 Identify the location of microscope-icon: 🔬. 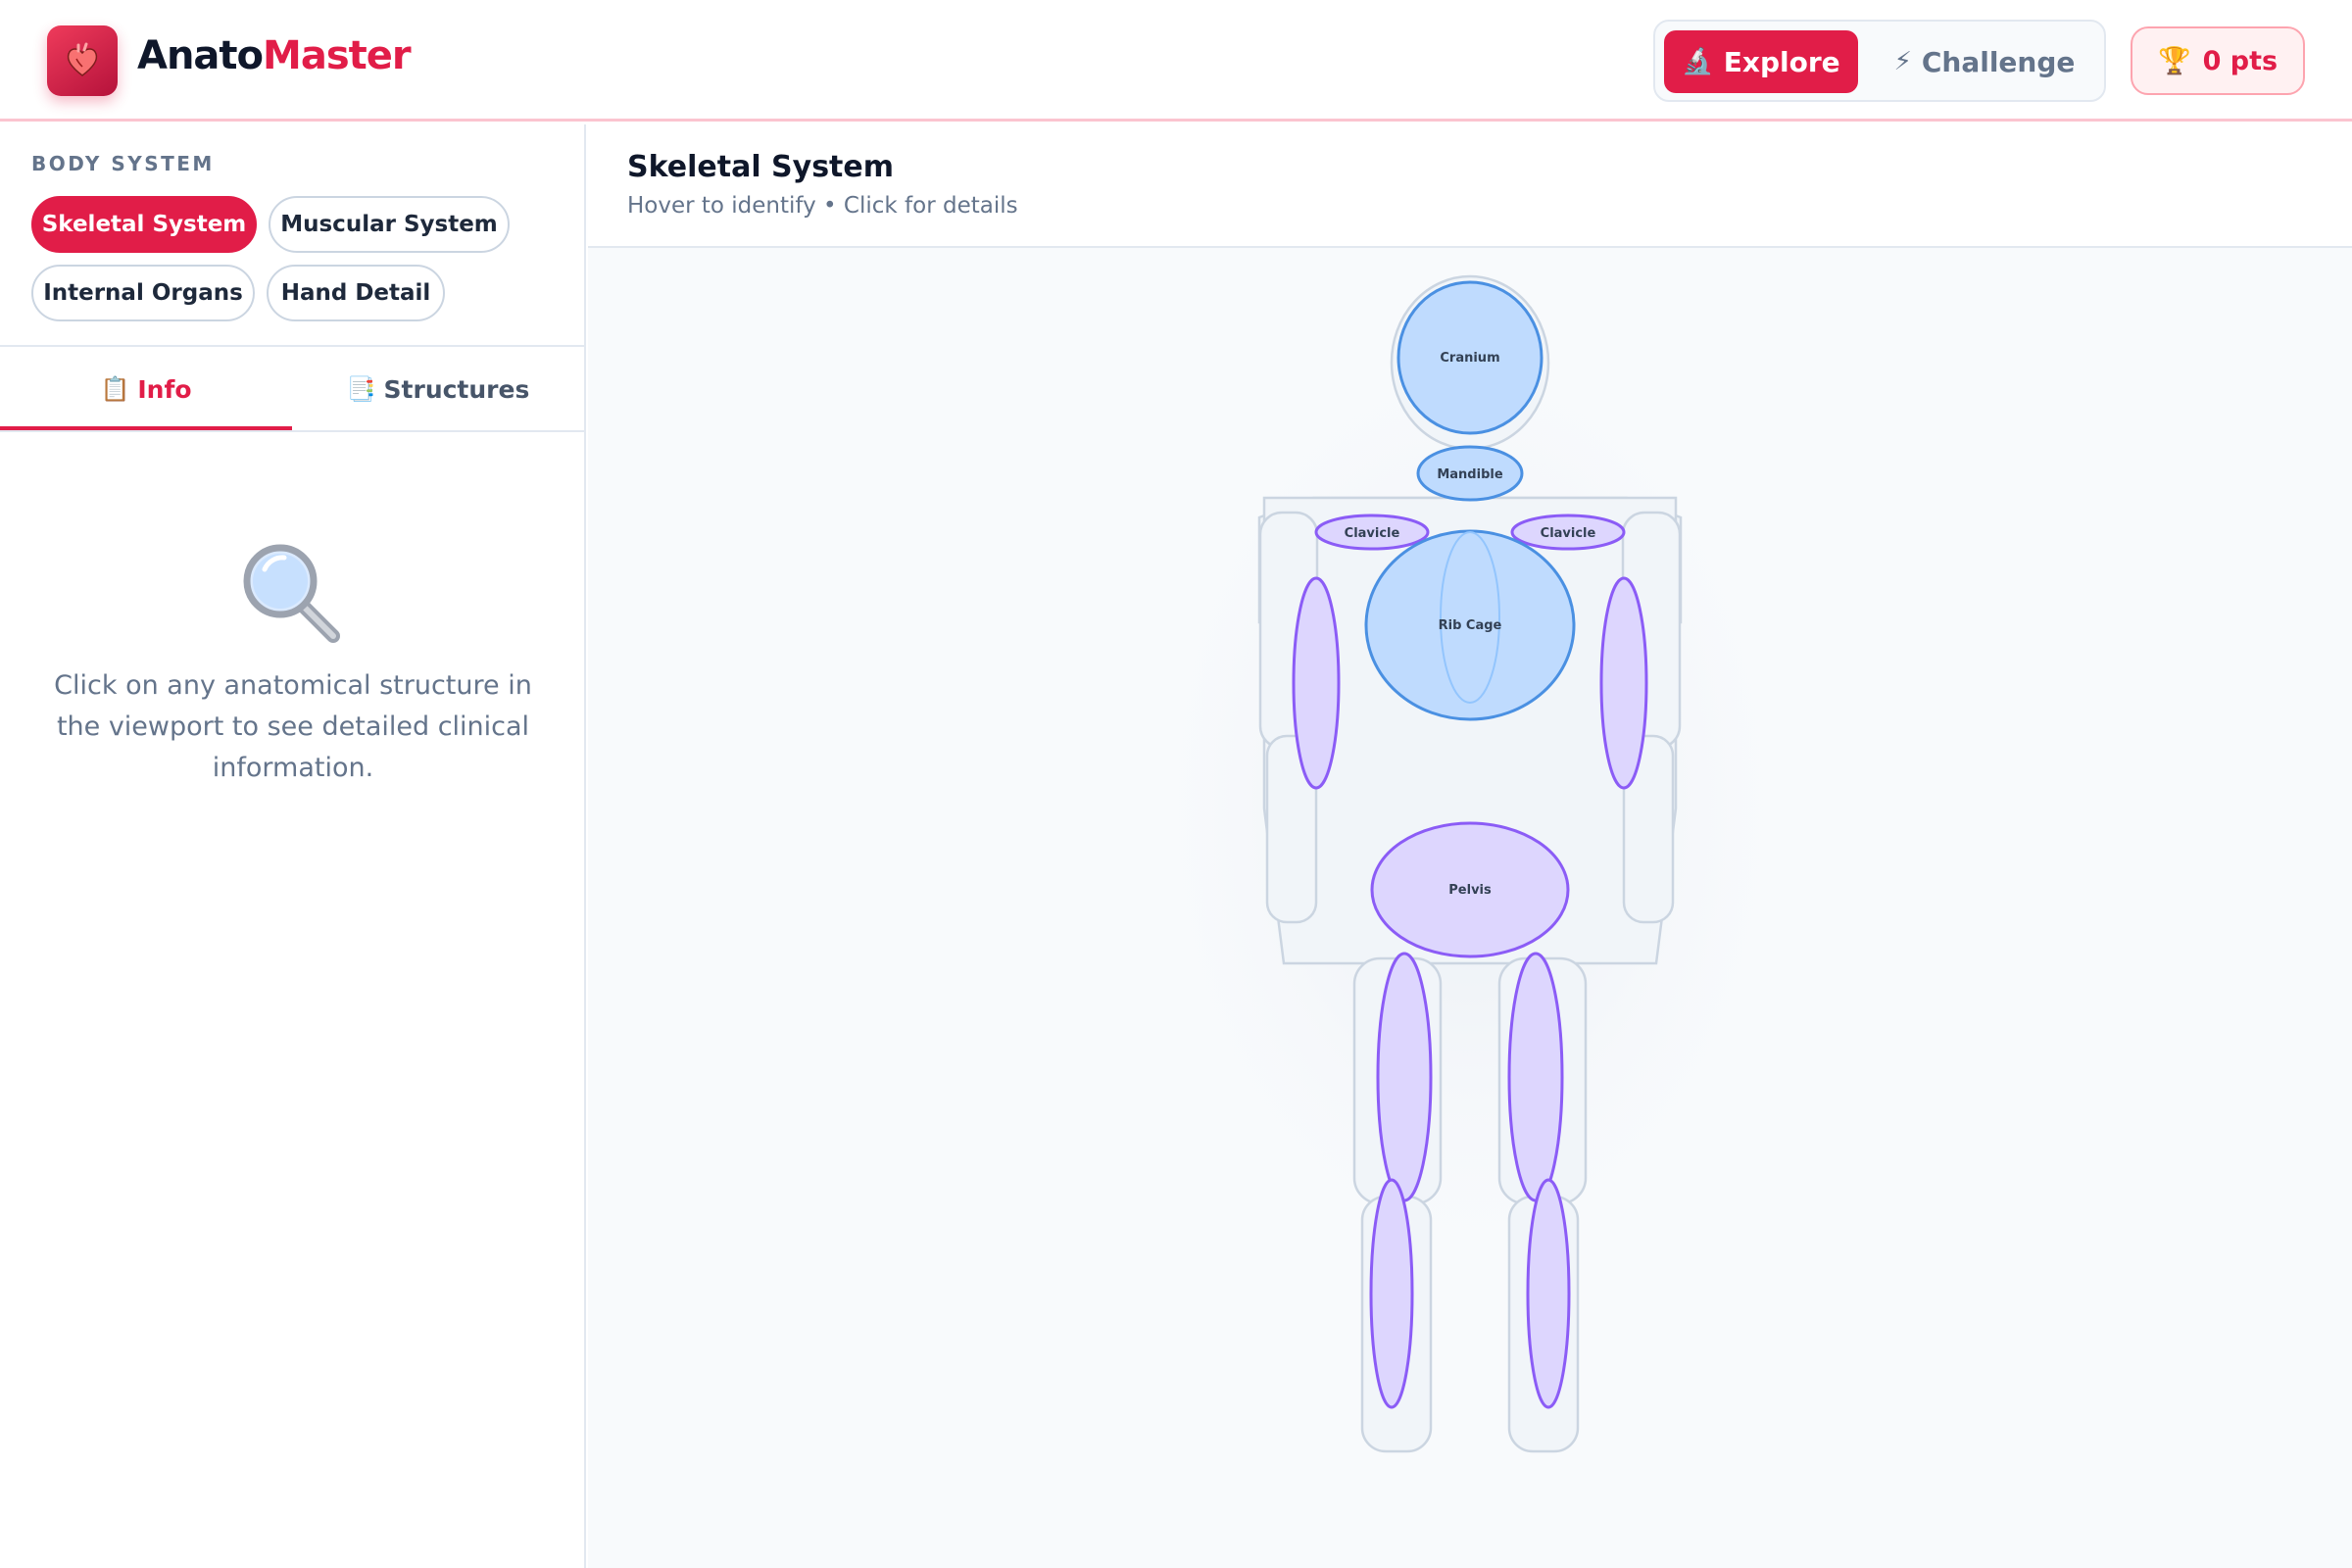
(1698, 61).